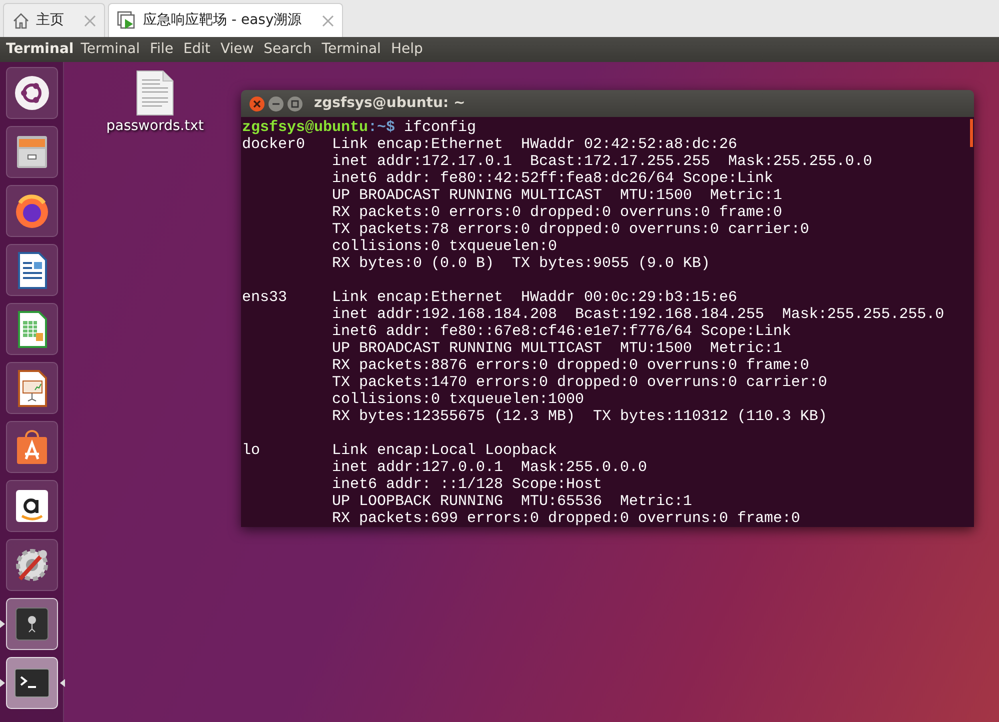 The height and width of the screenshot is (722, 999). I want to click on maximize-icon, so click(295, 104).